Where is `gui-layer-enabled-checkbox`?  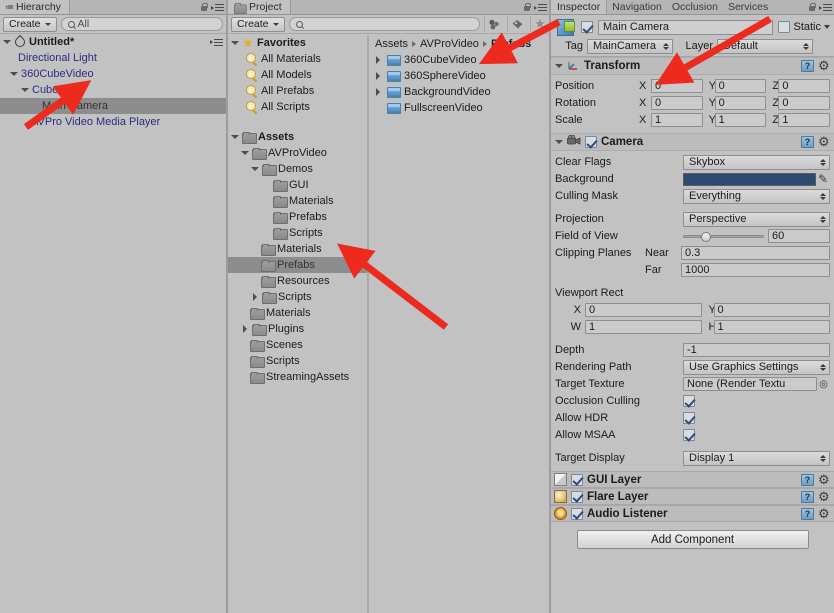
gui-layer-enabled-checkbox is located at coordinates (577, 479).